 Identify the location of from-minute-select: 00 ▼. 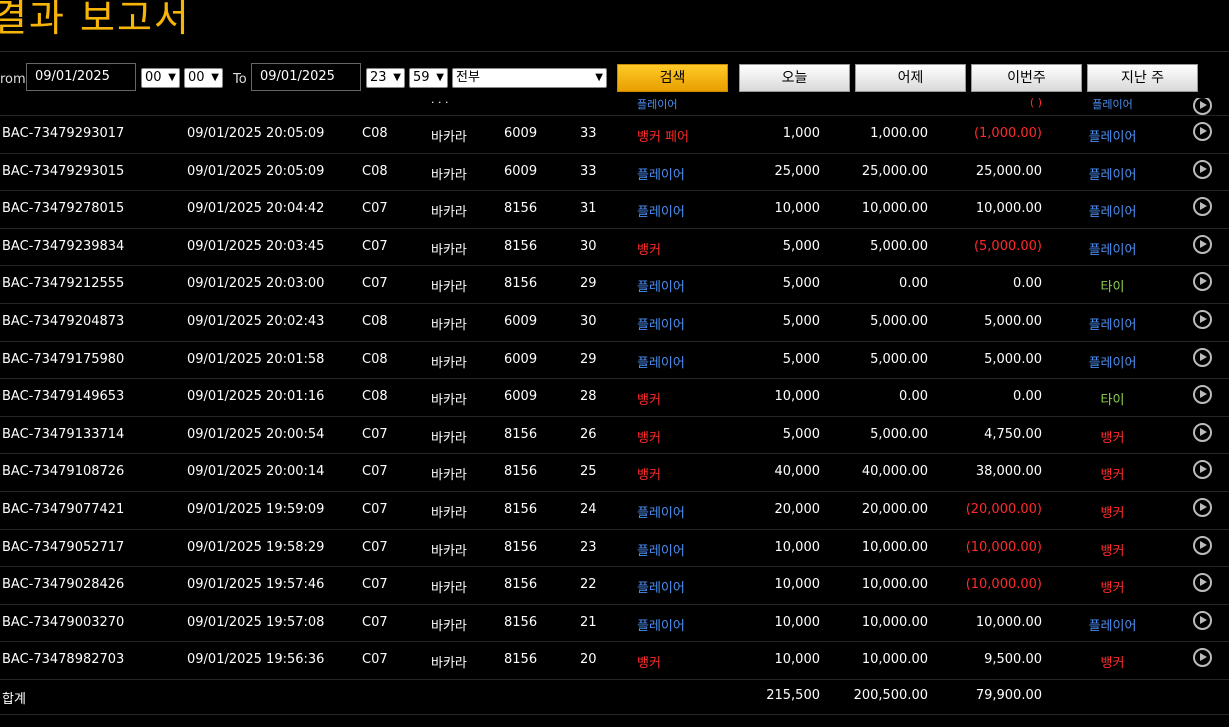
(203, 78).